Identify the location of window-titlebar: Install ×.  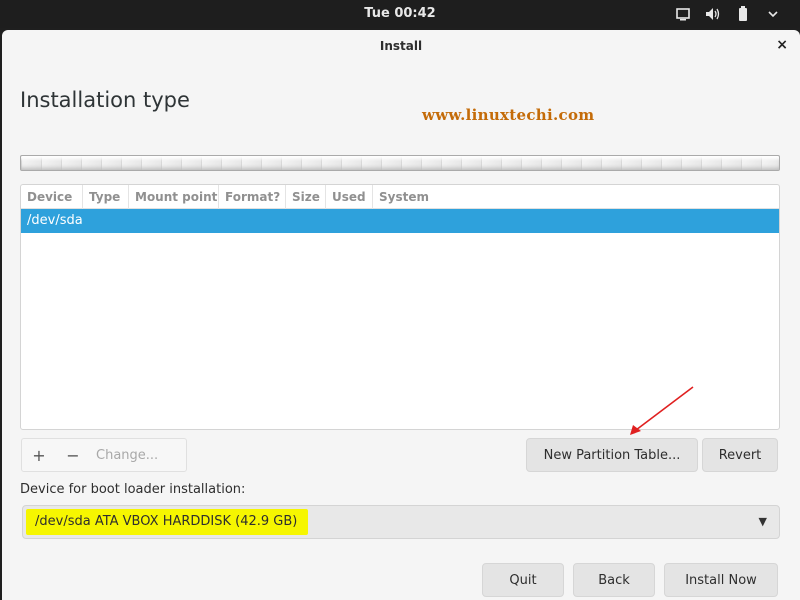
(401, 46).